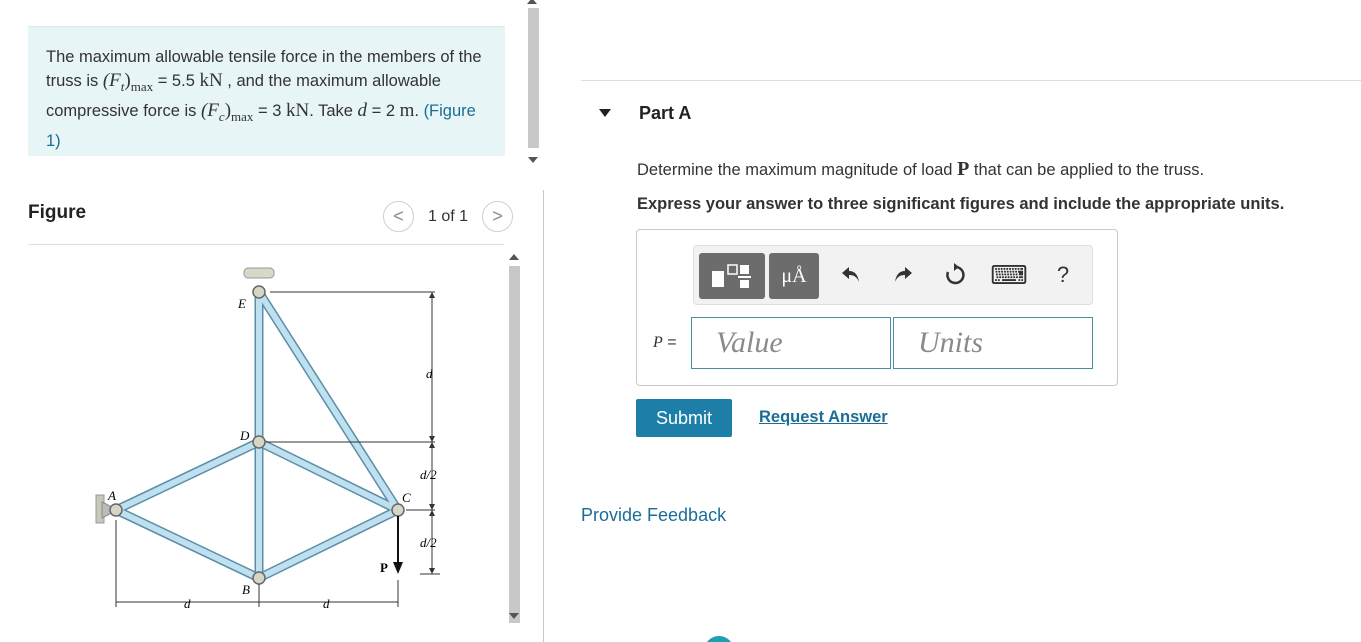  I want to click on units-icon: μÅ, so click(794, 275).